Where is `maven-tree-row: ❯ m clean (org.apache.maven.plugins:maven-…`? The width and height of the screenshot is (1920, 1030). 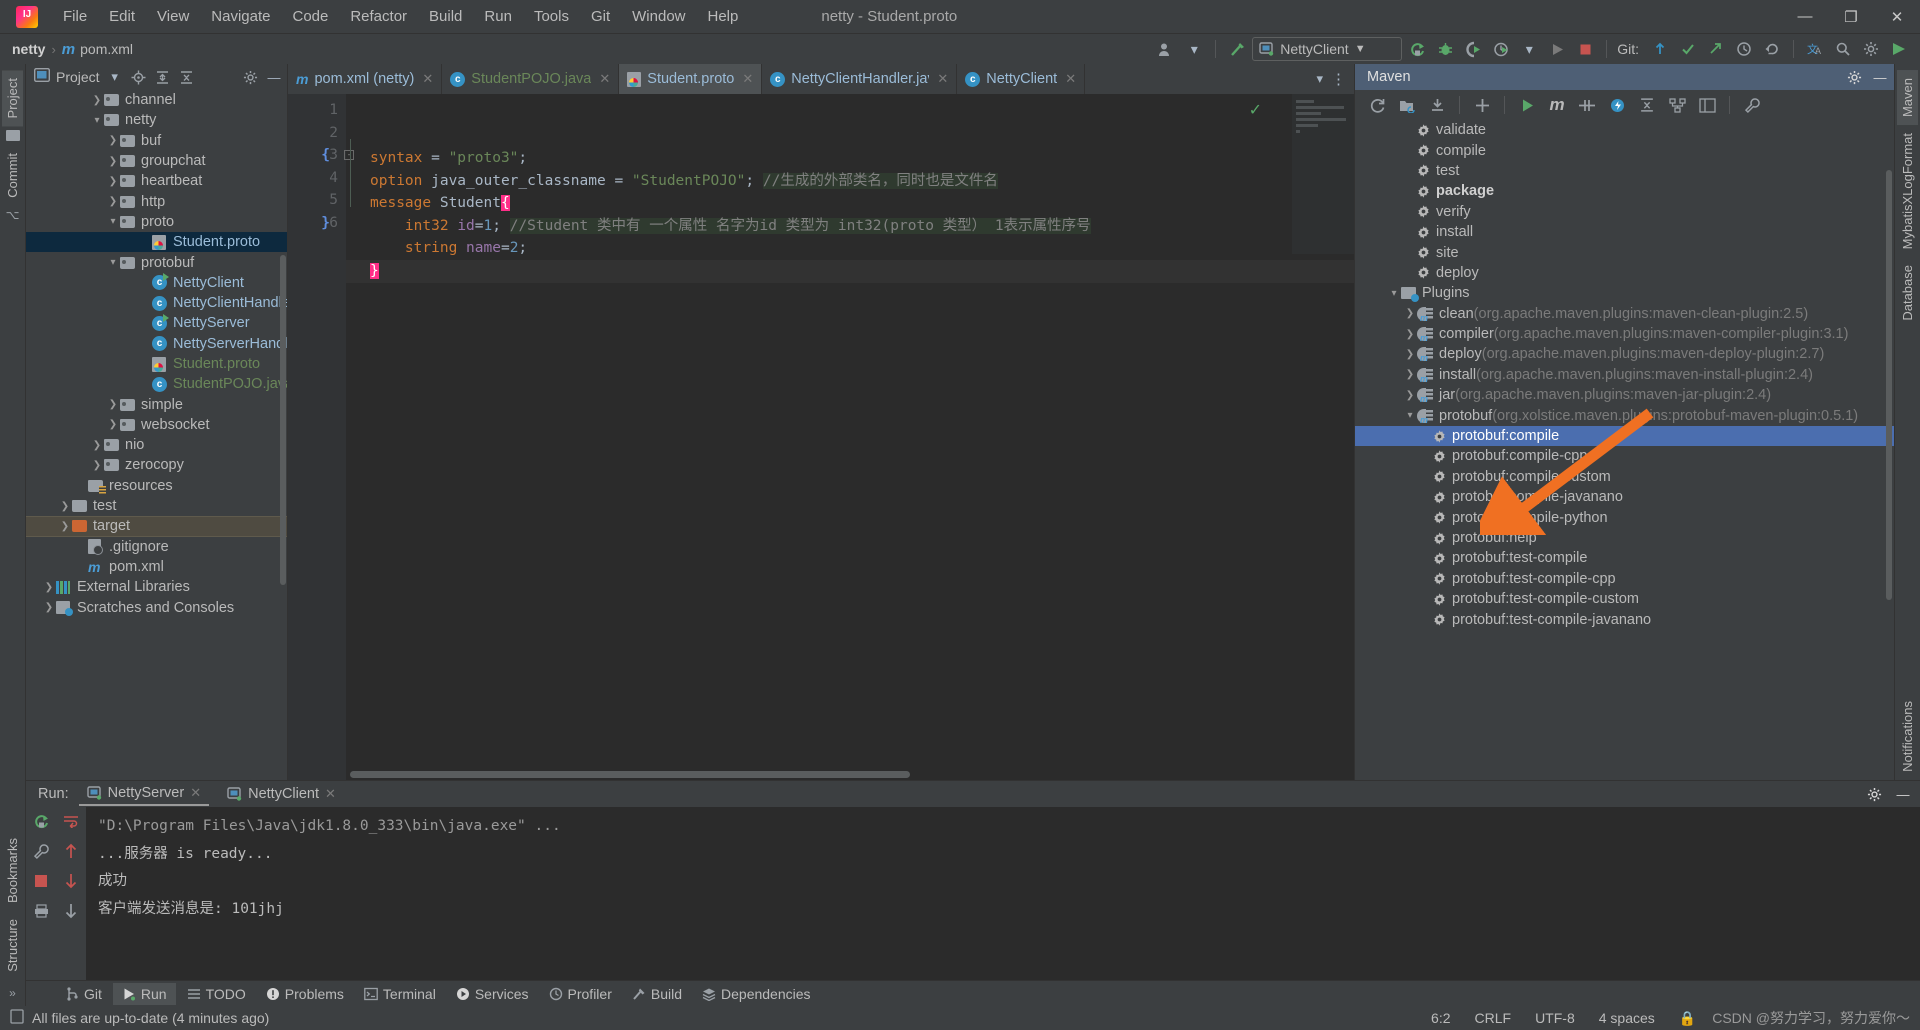 maven-tree-row: ❯ m clean (org.apache.maven.plugins:maven-… is located at coordinates (1624, 314).